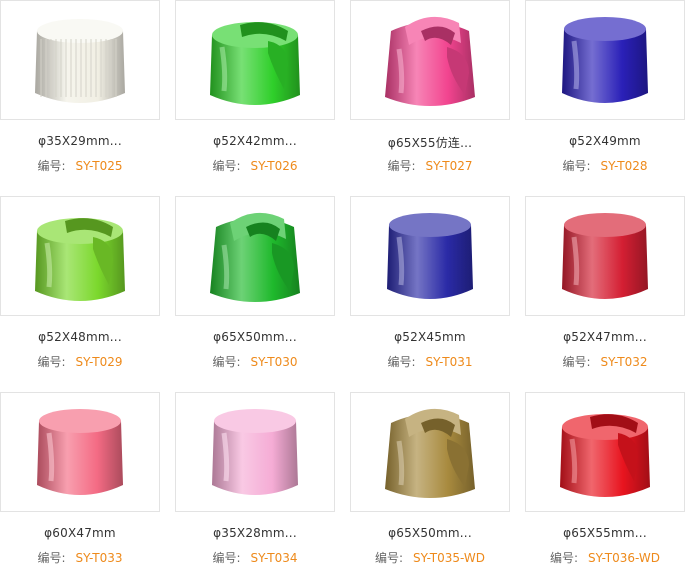  I want to click on product-card: φ65X55仿连... 编号: SY-T027, so click(430, 98).